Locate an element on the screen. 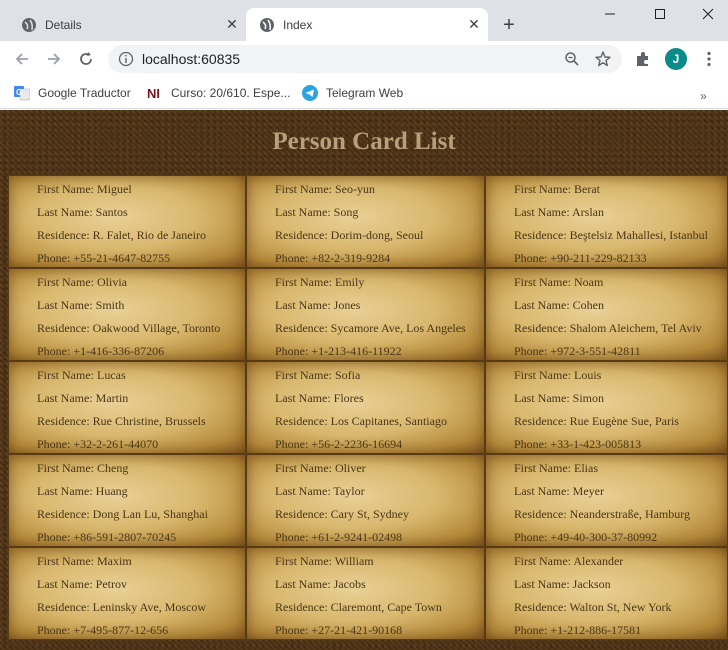 The height and width of the screenshot is (650, 728). phone-line: Phone: +1-416-336-87206 is located at coordinates (101, 351).